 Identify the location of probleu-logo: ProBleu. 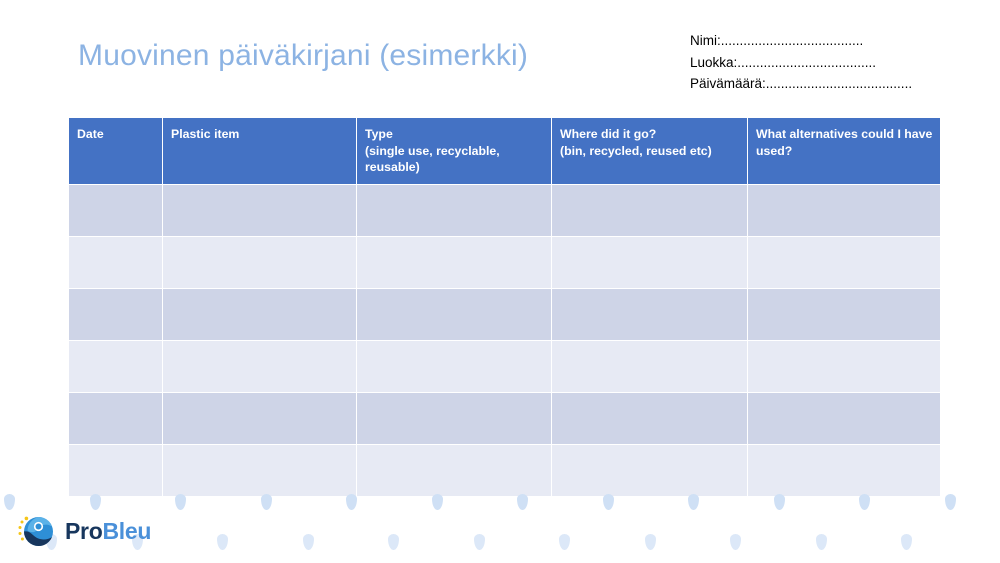
(86, 531).